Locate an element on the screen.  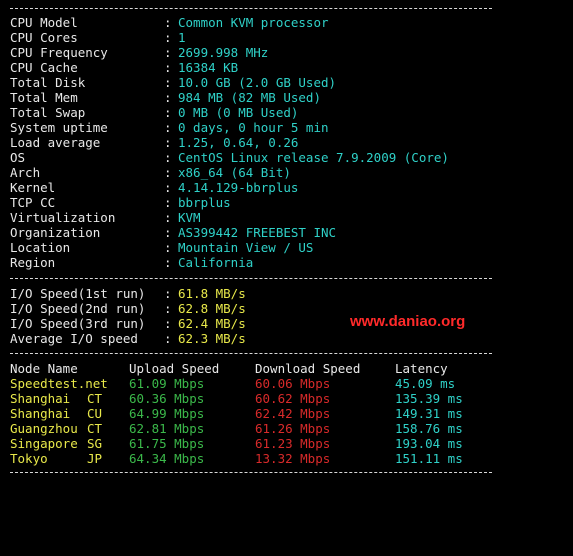
info-label: TCP CC is located at coordinates (33, 202).